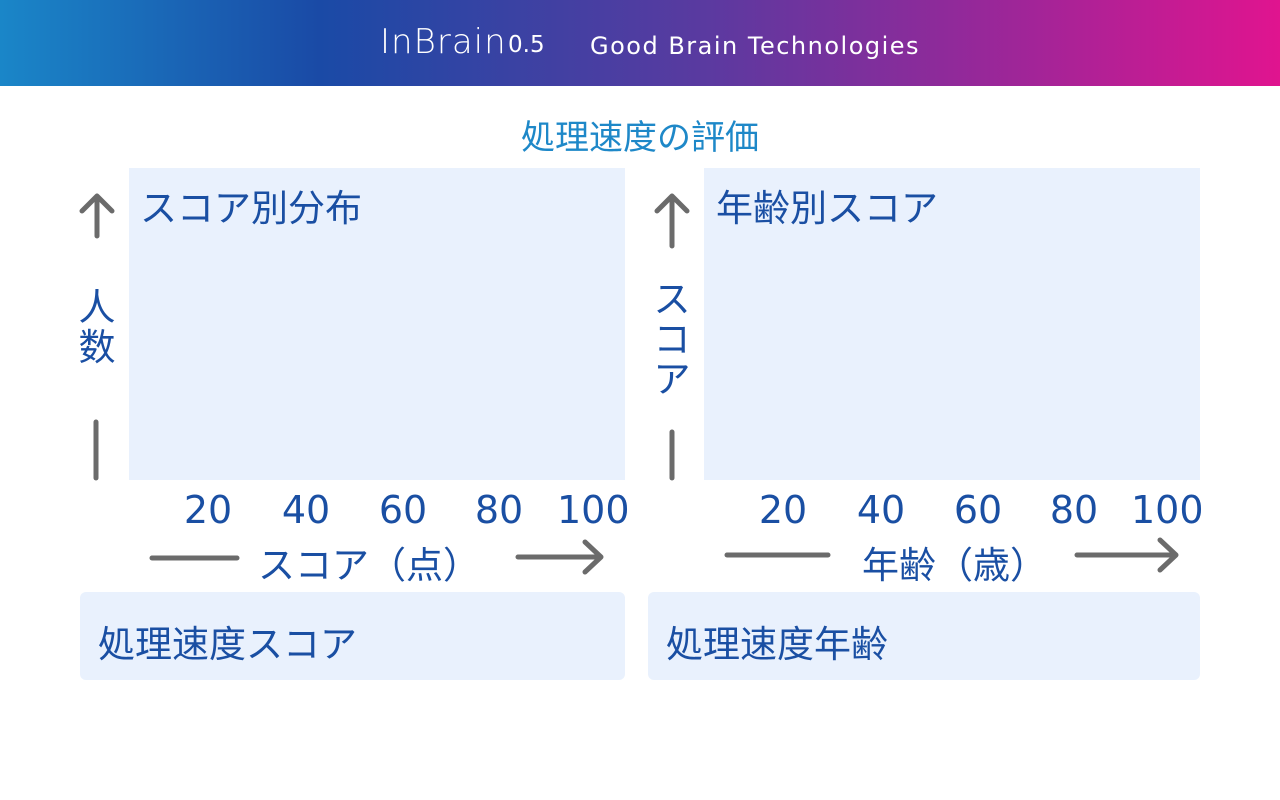 This screenshot has width=1280, height=800. Describe the element at coordinates (672, 339) in the screenshot. I see `y-axis-label: スコア` at that location.